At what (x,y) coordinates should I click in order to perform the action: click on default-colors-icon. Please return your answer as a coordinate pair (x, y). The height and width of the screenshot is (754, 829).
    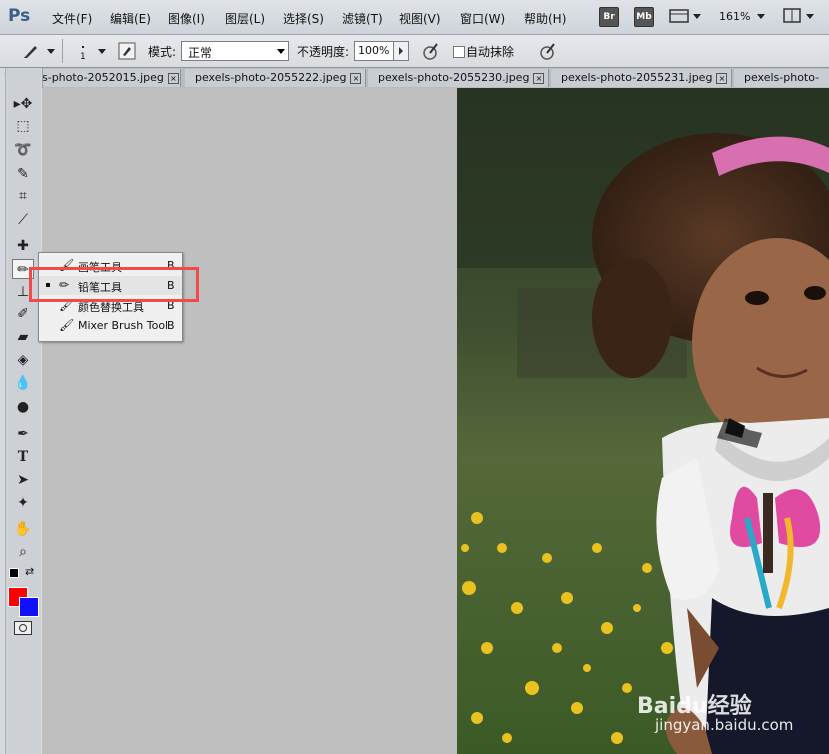
    Looking at the image, I should click on (14, 573).